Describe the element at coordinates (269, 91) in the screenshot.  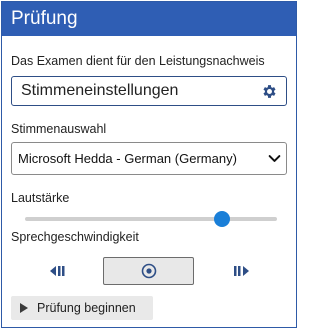
I see `gear-icon` at that location.